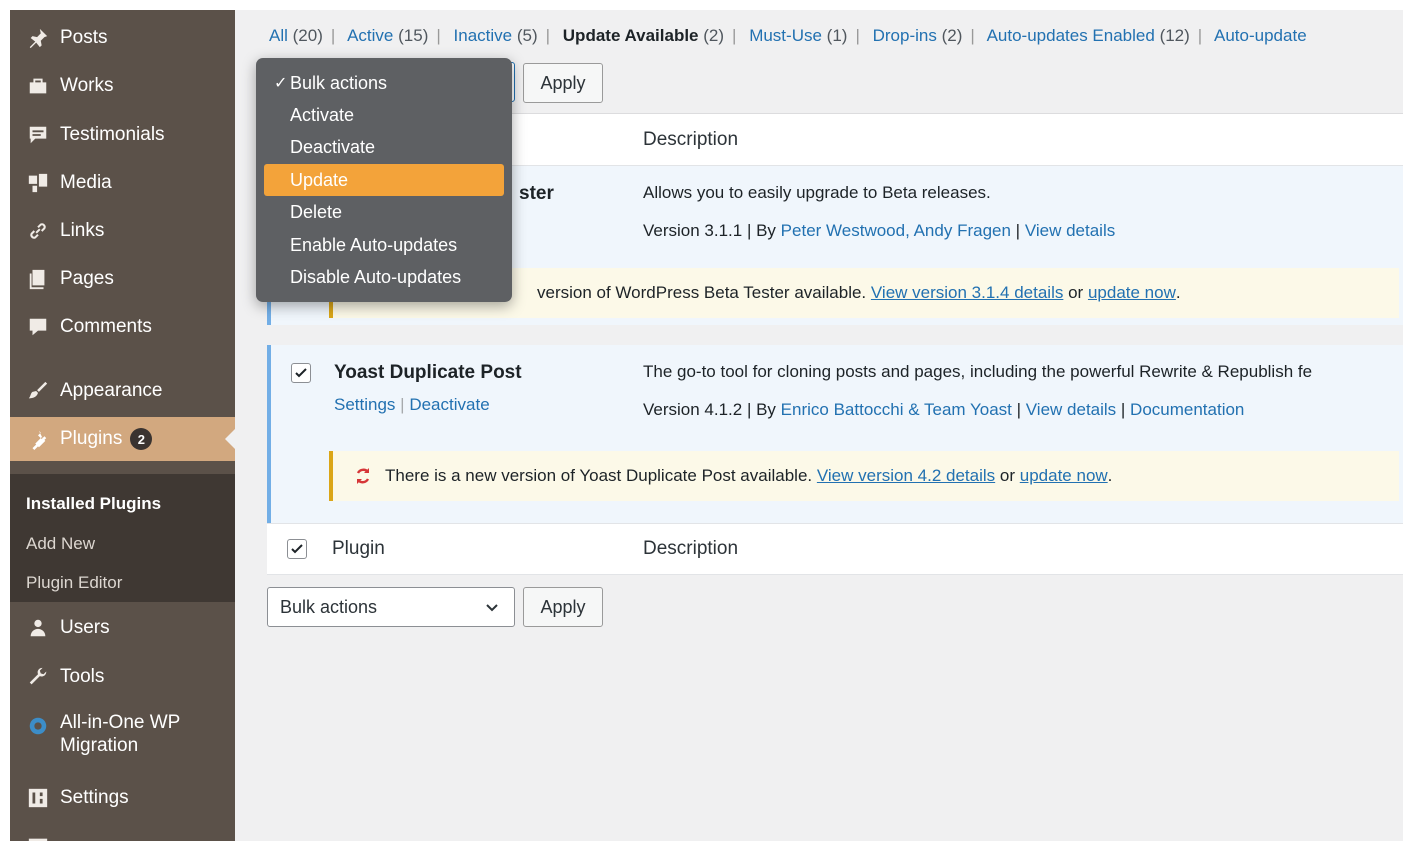  What do you see at coordinates (631, 35) in the screenshot?
I see `filter-update-available: Update Available` at bounding box center [631, 35].